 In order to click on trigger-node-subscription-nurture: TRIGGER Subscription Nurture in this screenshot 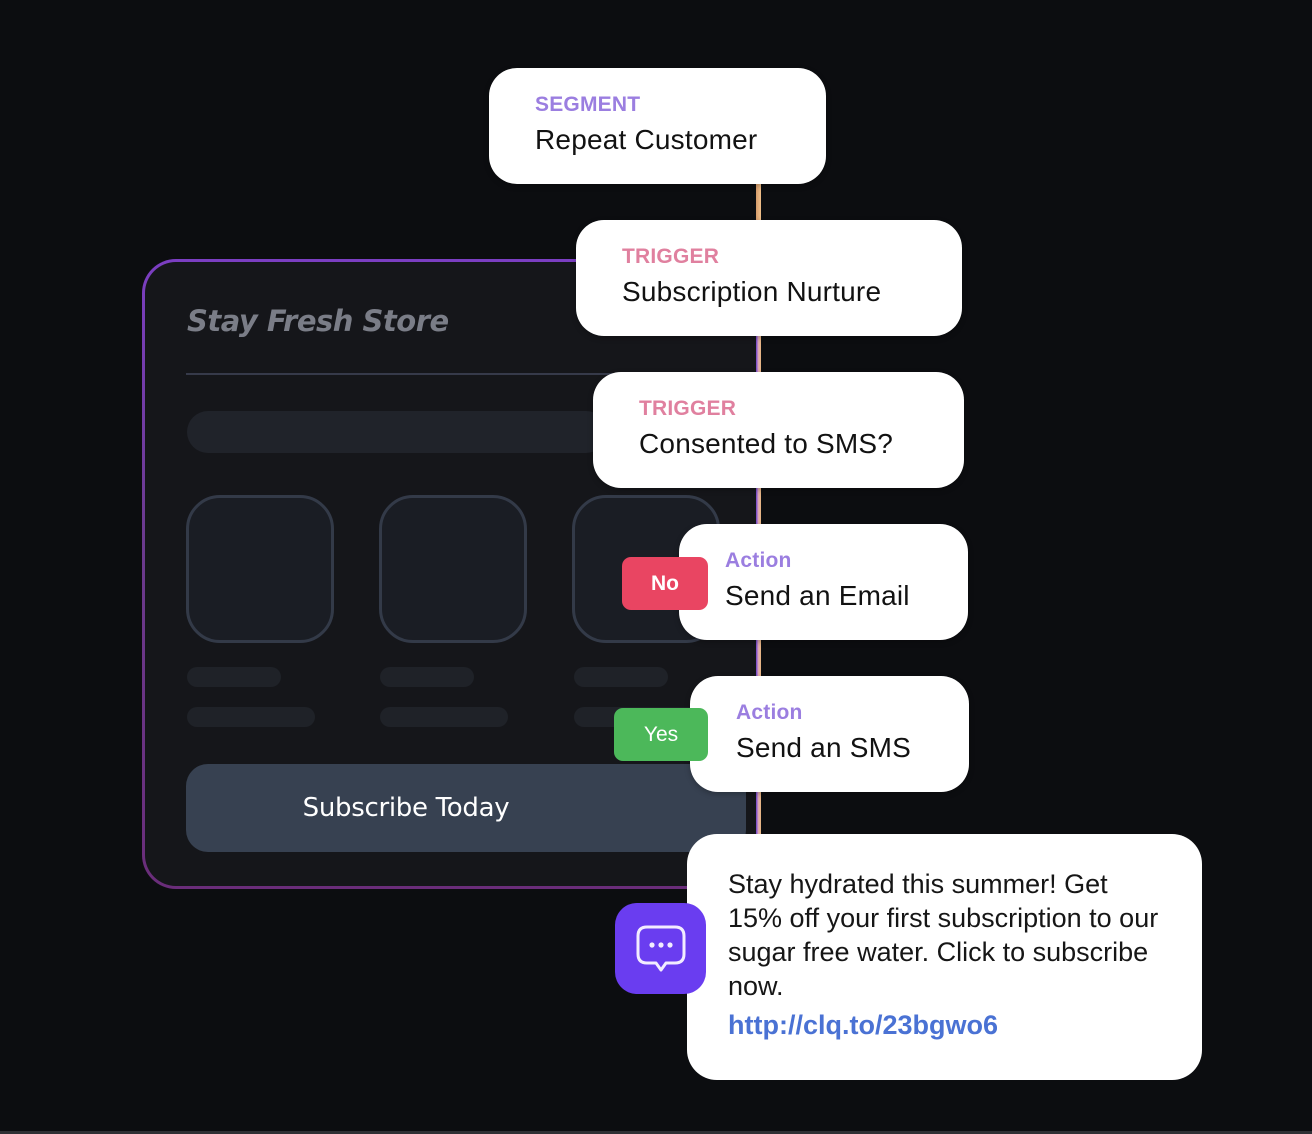, I will do `click(769, 278)`.